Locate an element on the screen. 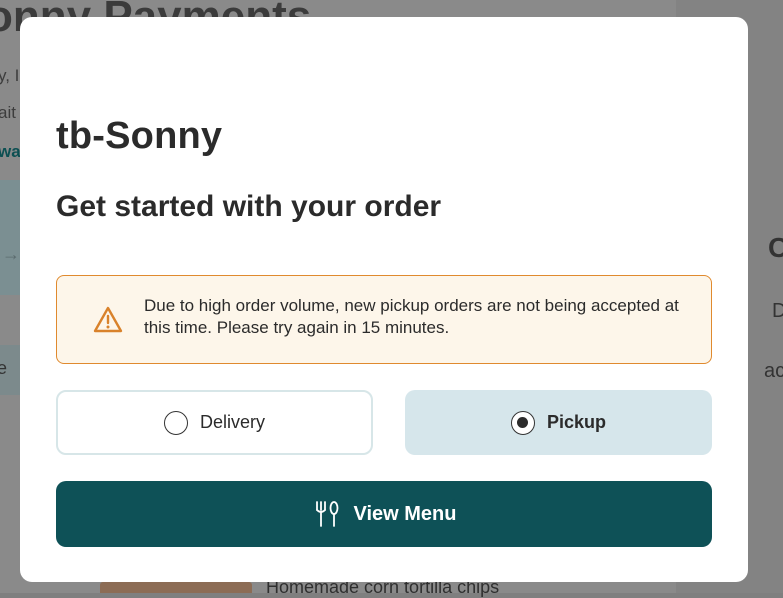 This screenshot has height=598, width=783. pickup-radio is located at coordinates (522, 422).